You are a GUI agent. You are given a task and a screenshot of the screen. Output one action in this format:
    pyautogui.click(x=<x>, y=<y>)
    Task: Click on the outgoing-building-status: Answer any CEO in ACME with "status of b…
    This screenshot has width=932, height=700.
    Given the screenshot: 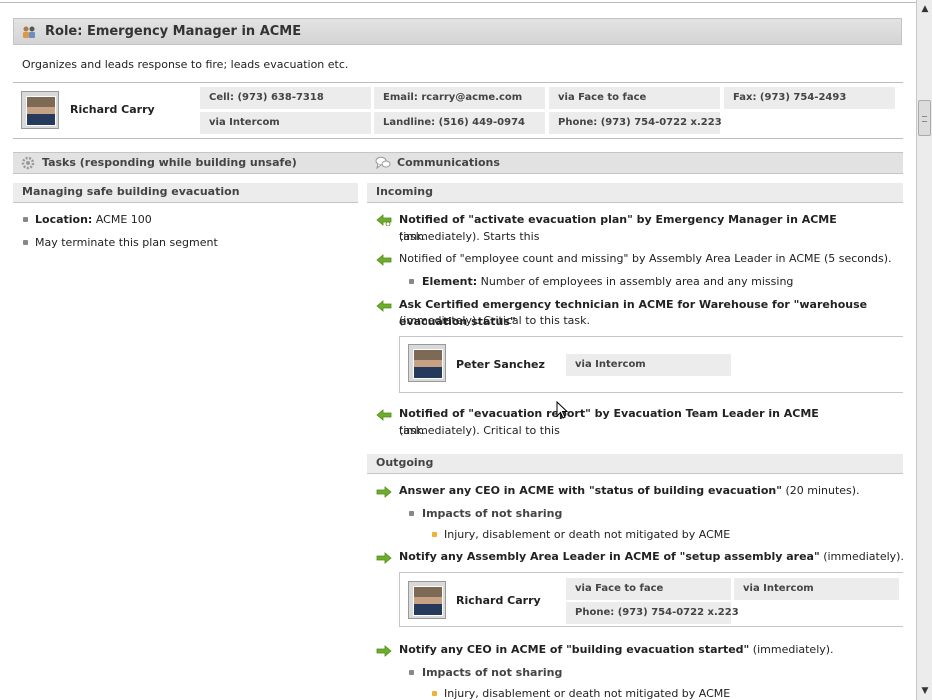 What is the action you would take?
    pyautogui.click(x=629, y=490)
    